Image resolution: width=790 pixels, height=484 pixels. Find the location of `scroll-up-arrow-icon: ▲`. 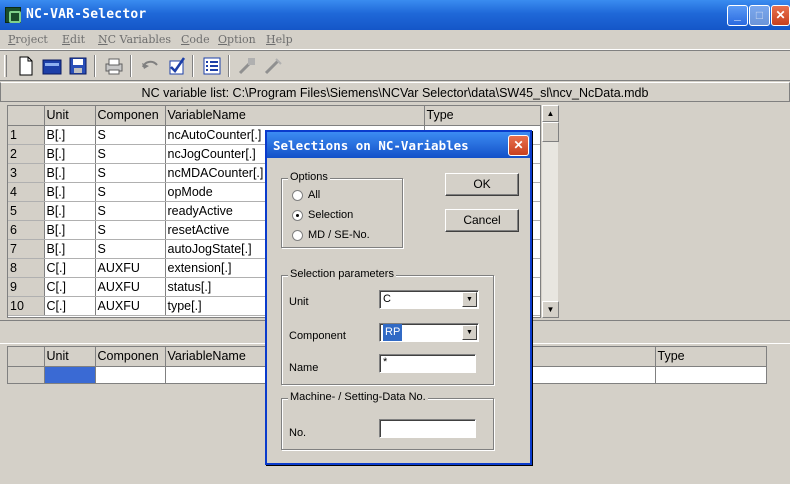

scroll-up-arrow-icon: ▲ is located at coordinates (550, 113).